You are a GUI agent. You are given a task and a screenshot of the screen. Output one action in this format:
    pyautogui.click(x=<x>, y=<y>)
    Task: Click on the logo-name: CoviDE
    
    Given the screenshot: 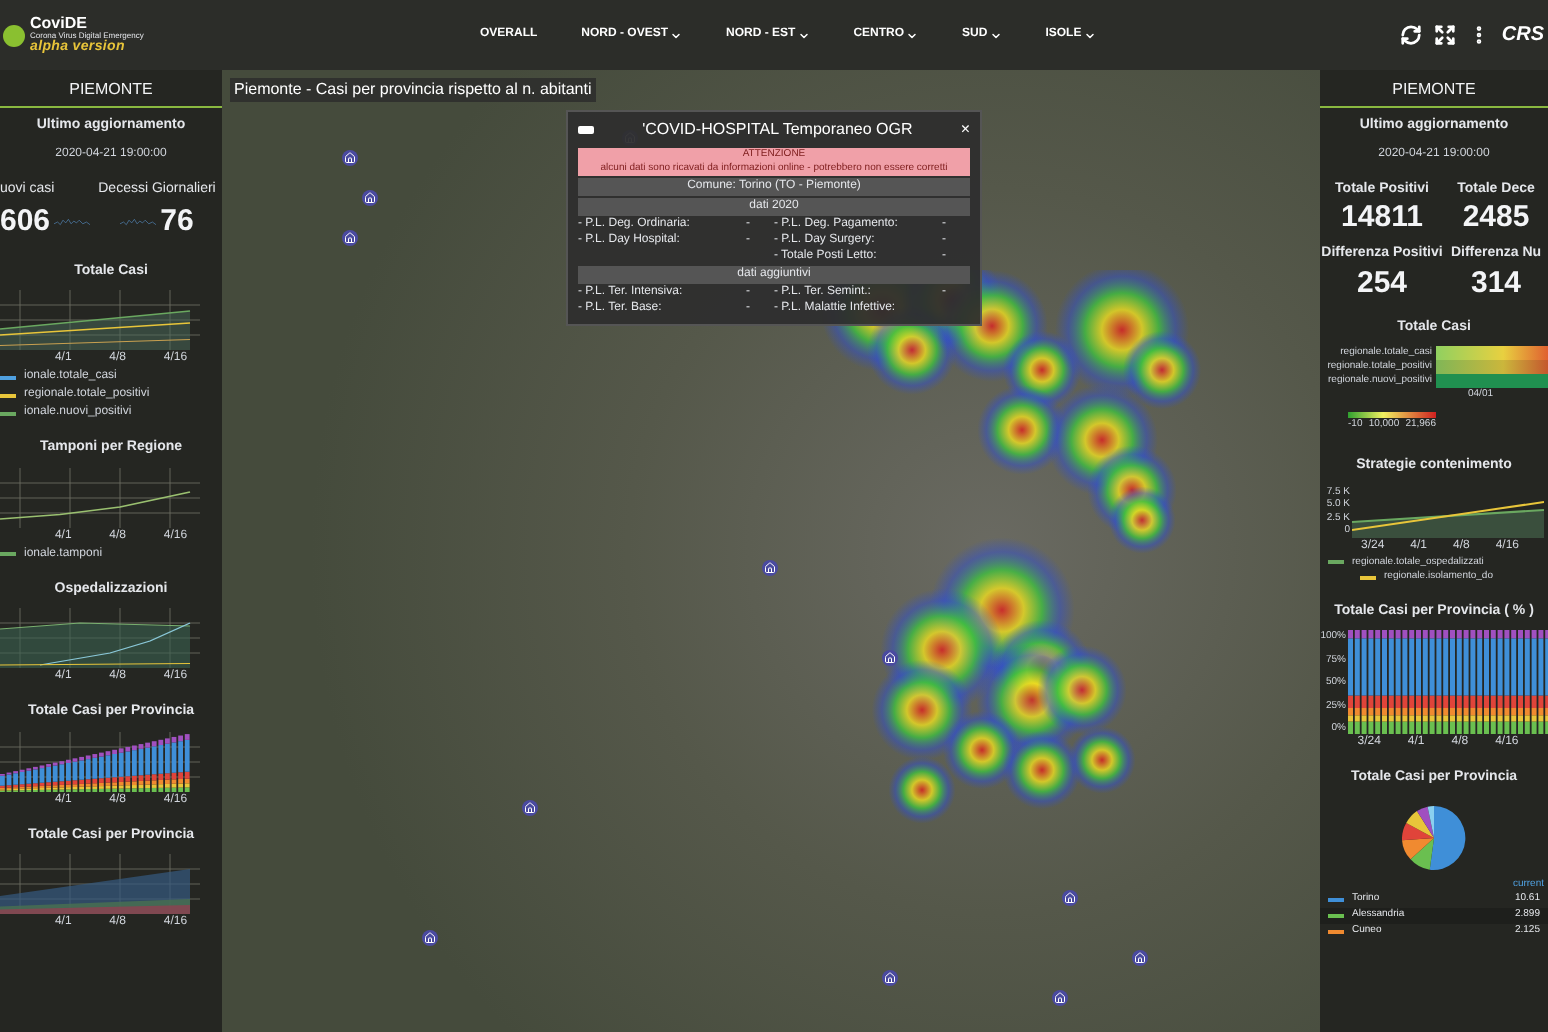 What is the action you would take?
    pyautogui.click(x=59, y=24)
    